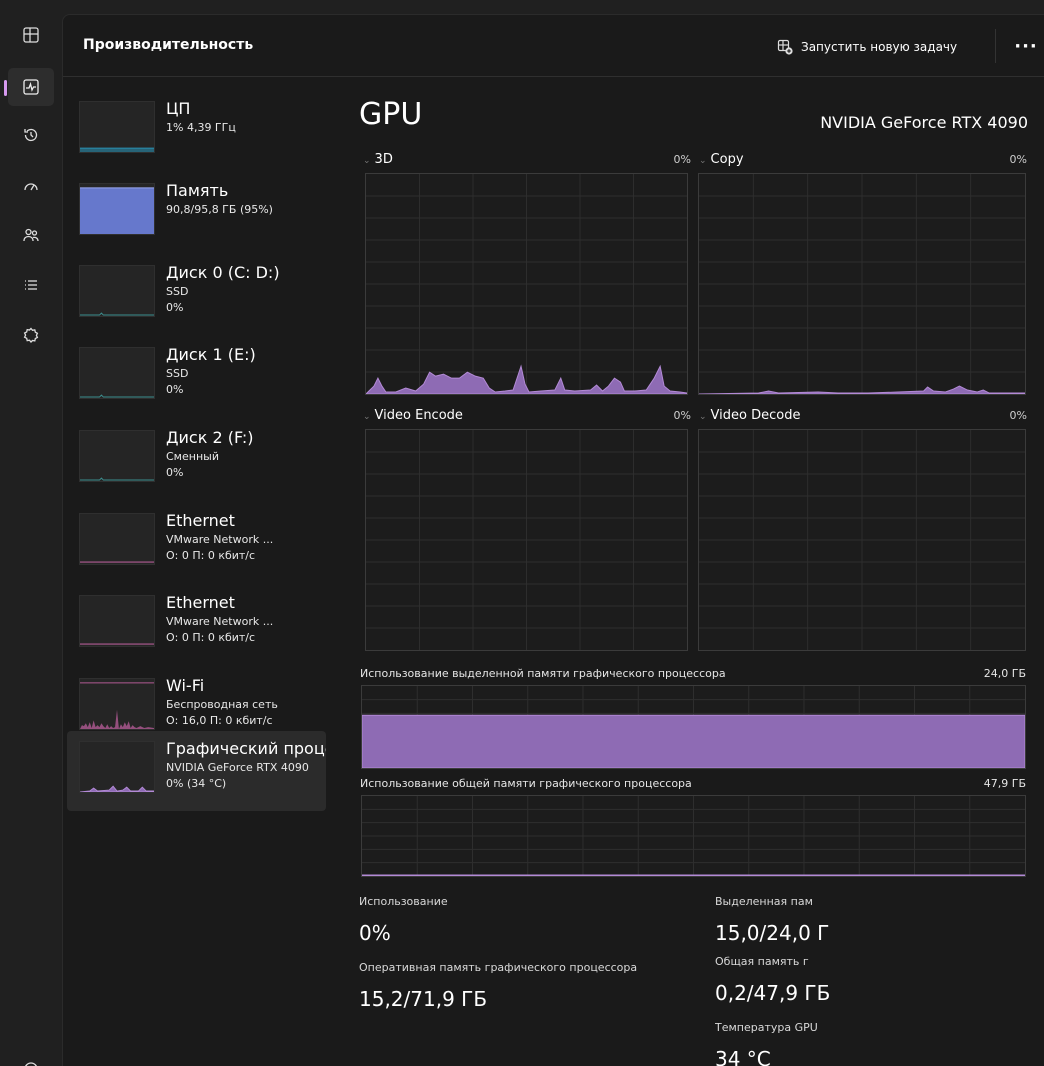 The height and width of the screenshot is (1066, 1044). What do you see at coordinates (29, 87) in the screenshot?
I see `performance-icon` at bounding box center [29, 87].